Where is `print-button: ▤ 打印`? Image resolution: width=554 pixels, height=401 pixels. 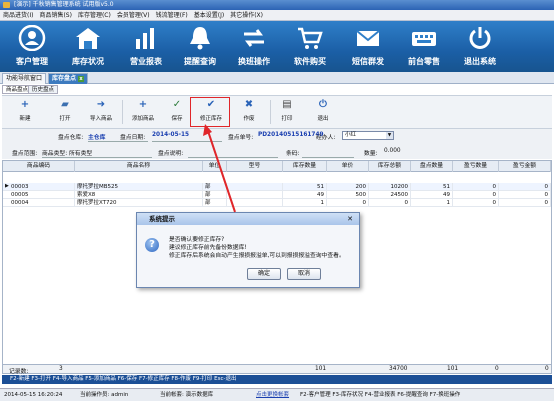 print-button: ▤ 打印 is located at coordinates (287, 110).